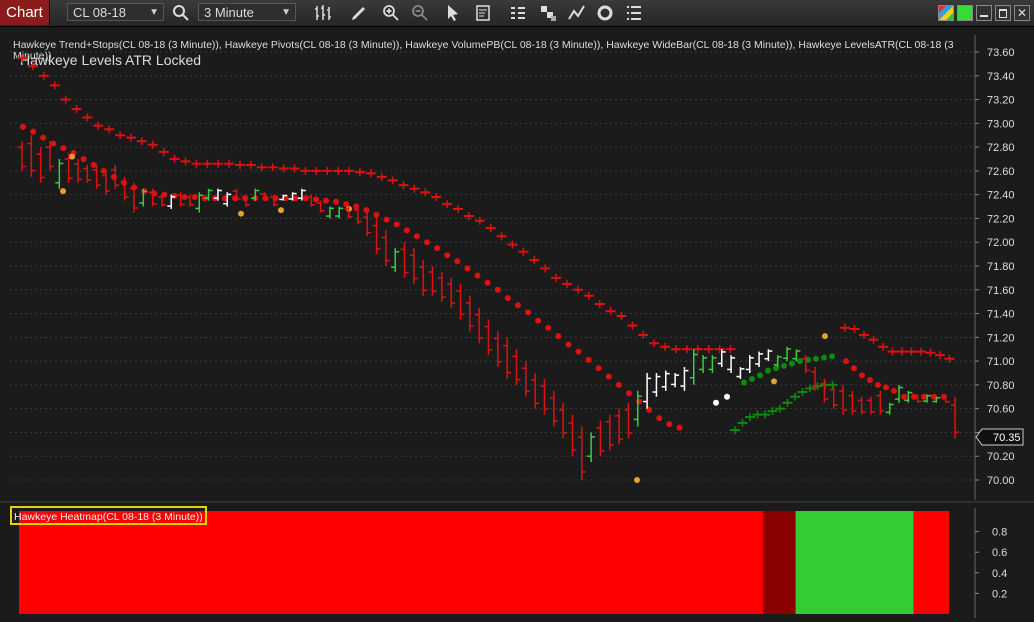 Image resolution: width=1034 pixels, height=622 pixels. I want to click on drawing-pencil-icon, so click(359, 13).